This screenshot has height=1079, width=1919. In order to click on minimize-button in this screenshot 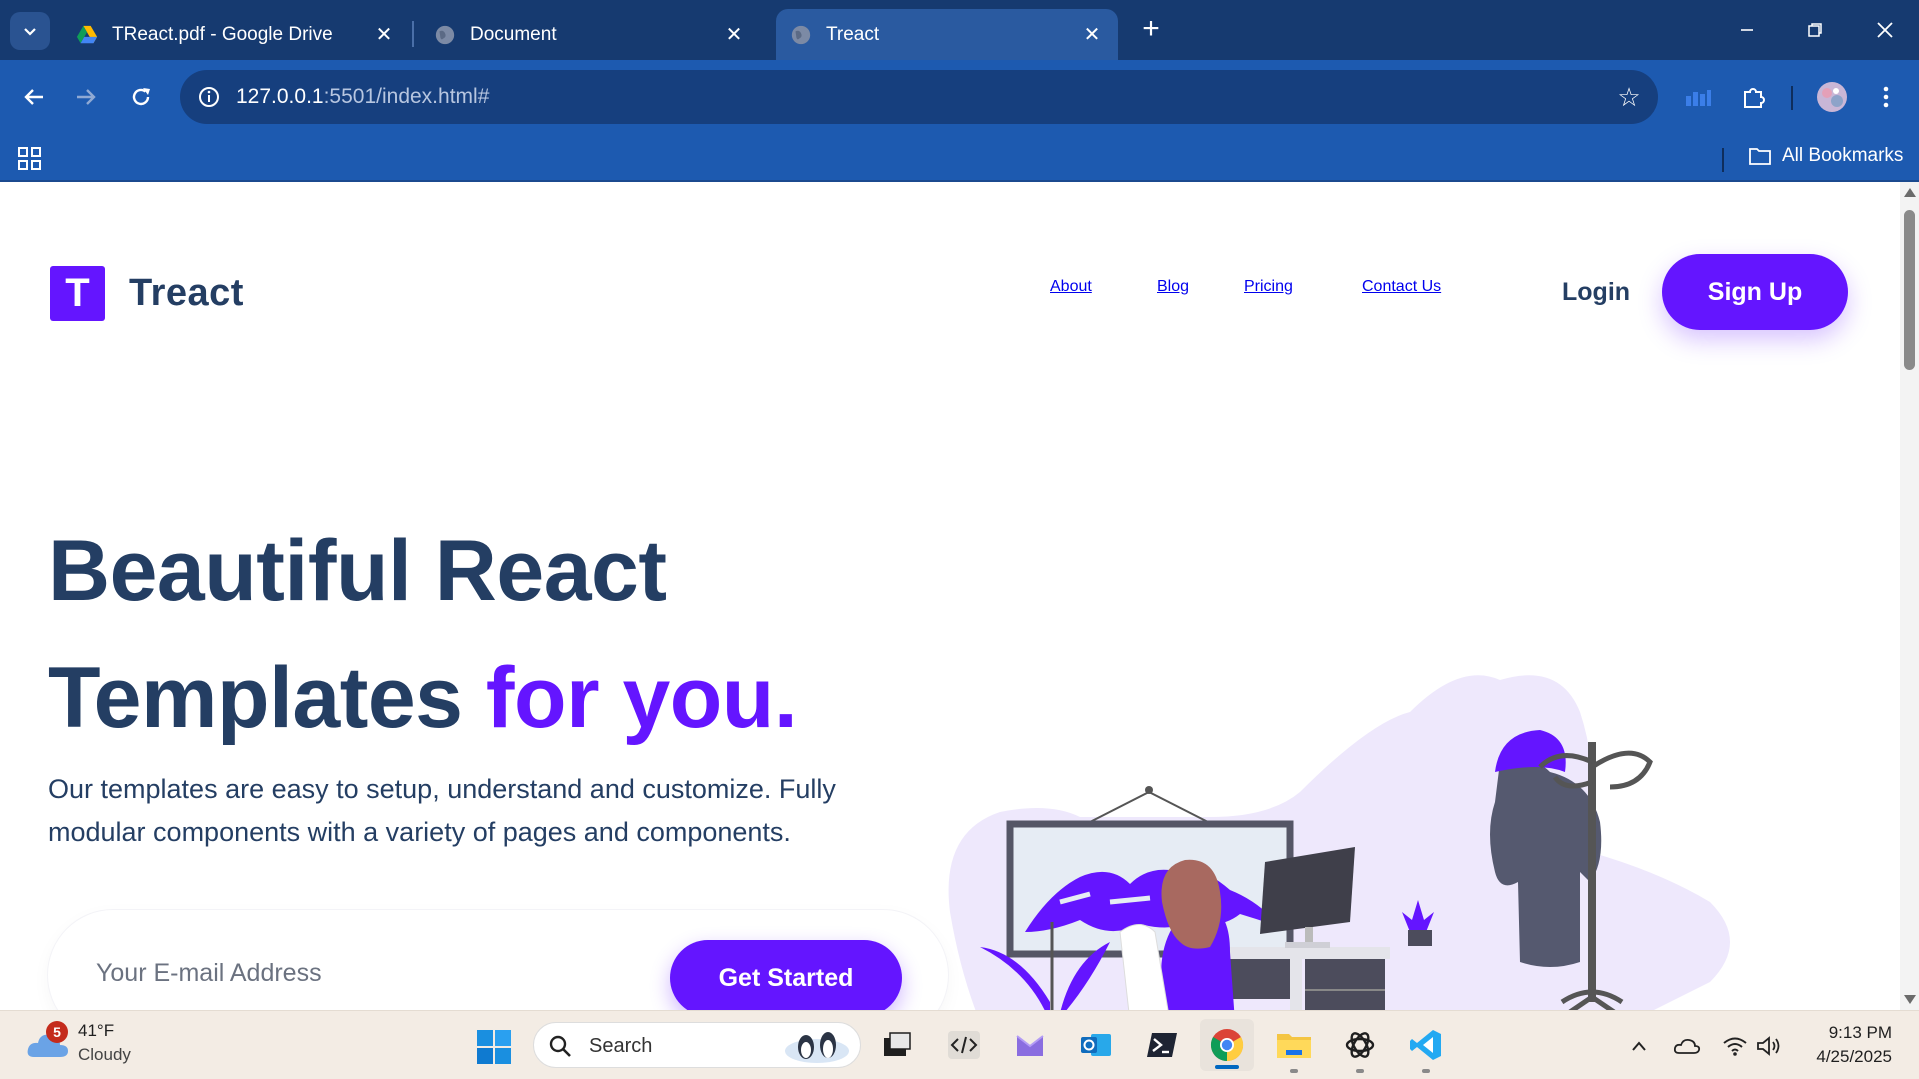, I will do `click(1747, 30)`.